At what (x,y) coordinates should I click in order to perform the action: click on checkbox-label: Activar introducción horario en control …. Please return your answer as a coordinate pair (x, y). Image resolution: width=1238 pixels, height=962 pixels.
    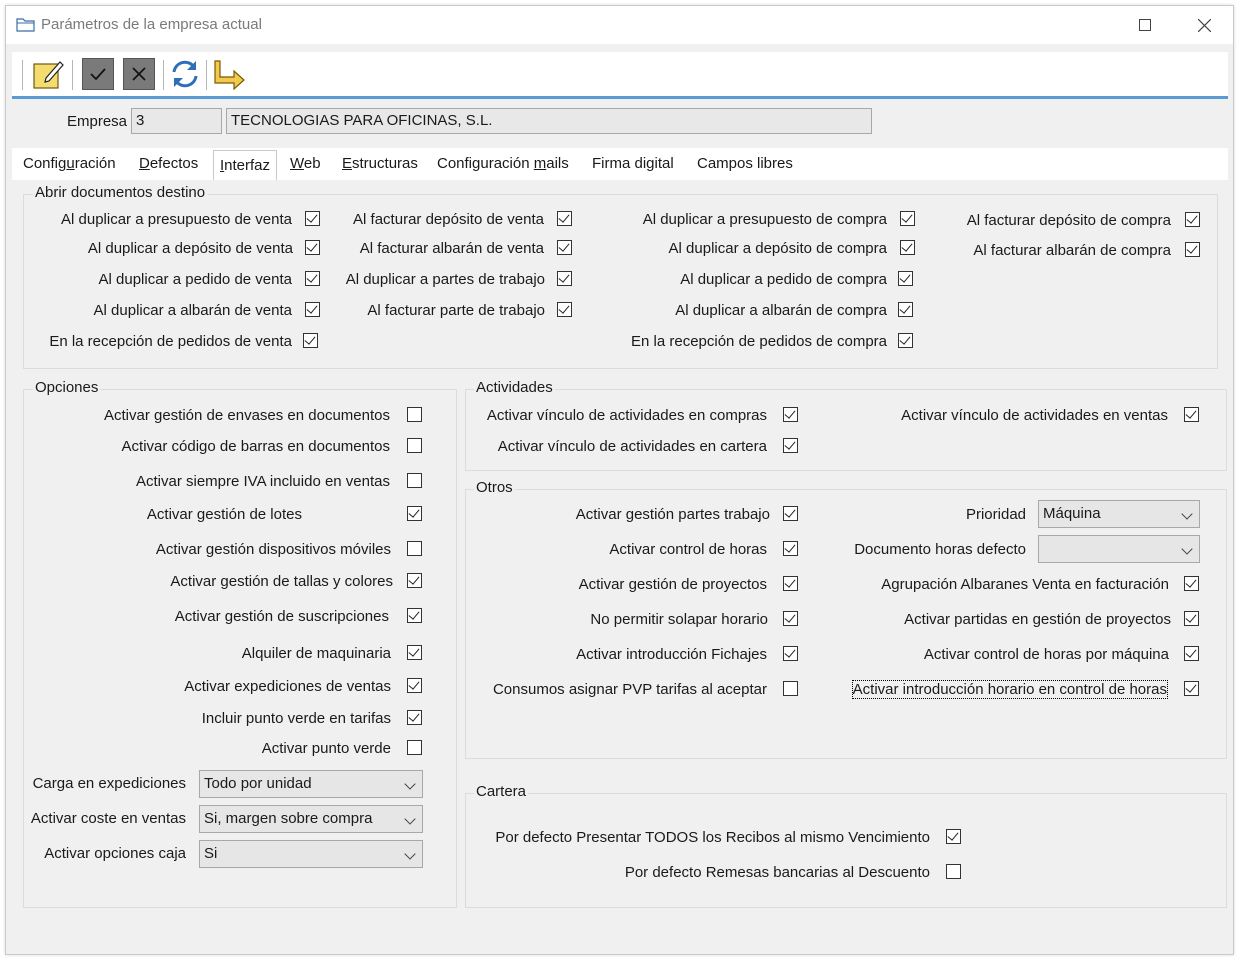
    Looking at the image, I should click on (1010, 689).